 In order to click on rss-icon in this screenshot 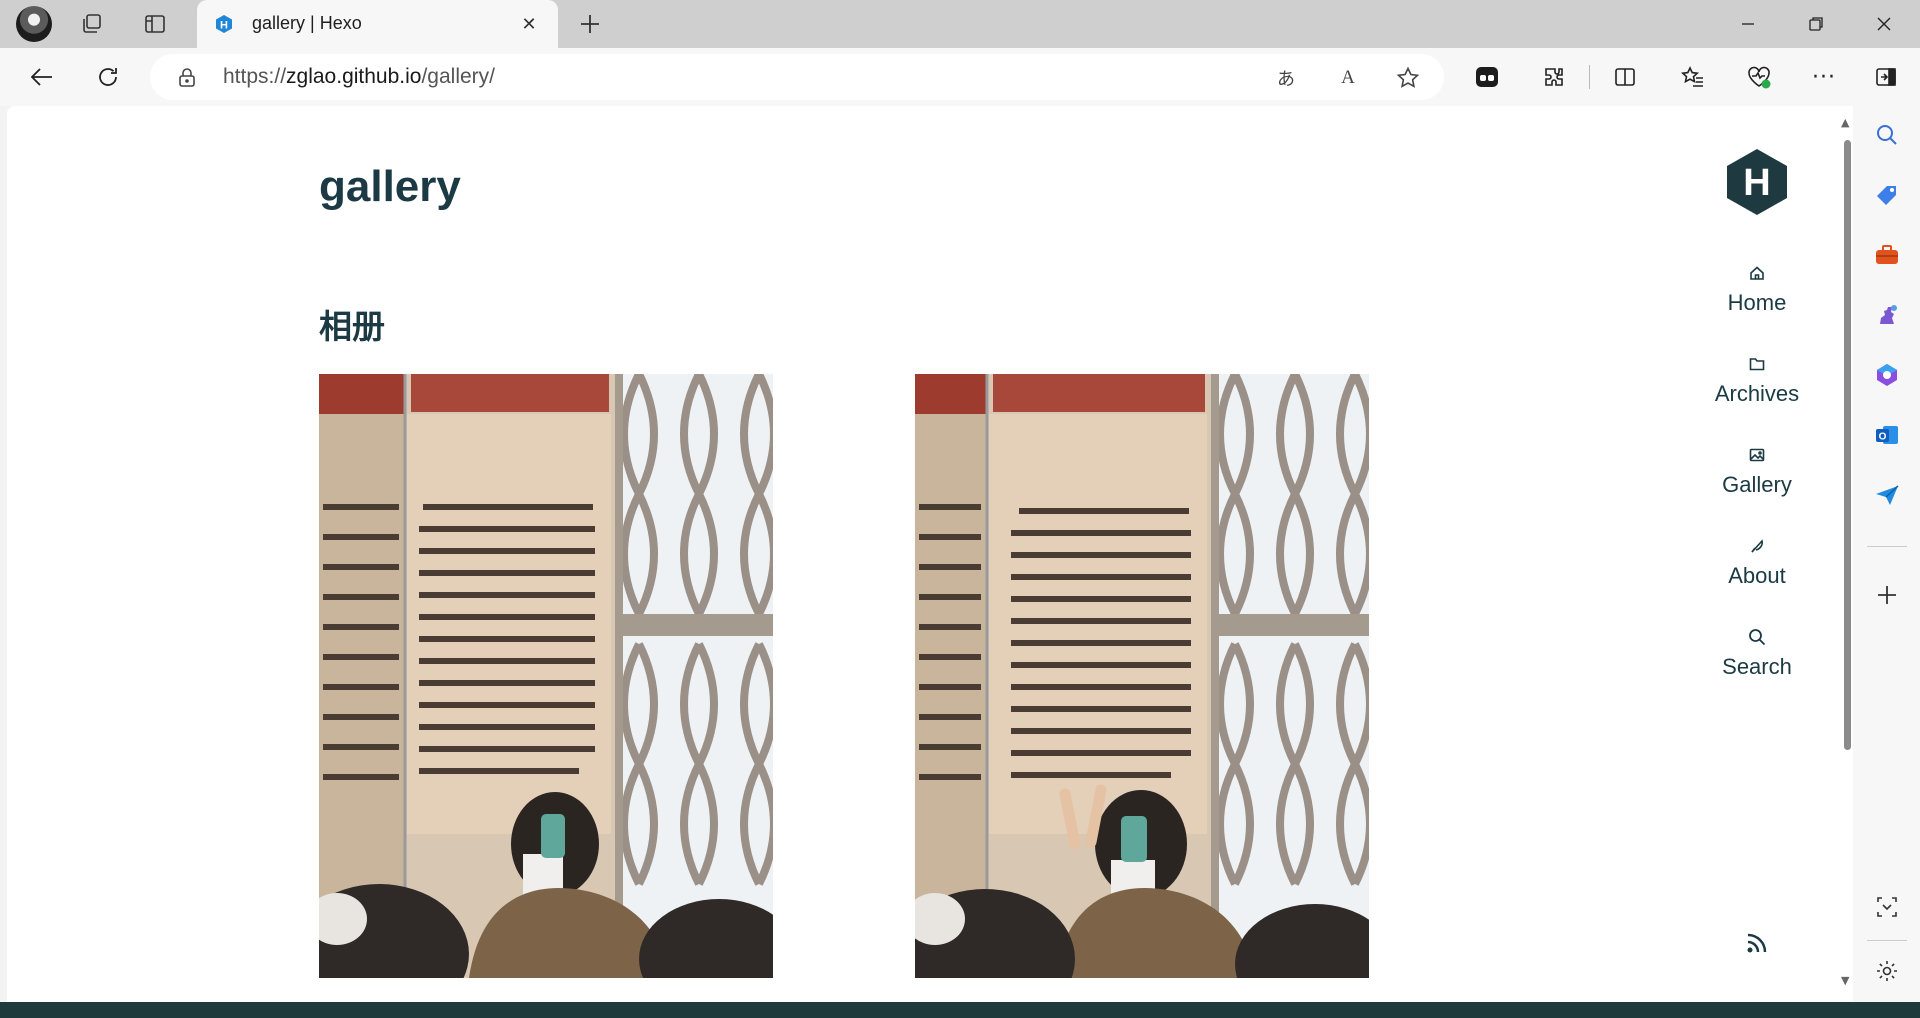, I will do `click(1757, 943)`.